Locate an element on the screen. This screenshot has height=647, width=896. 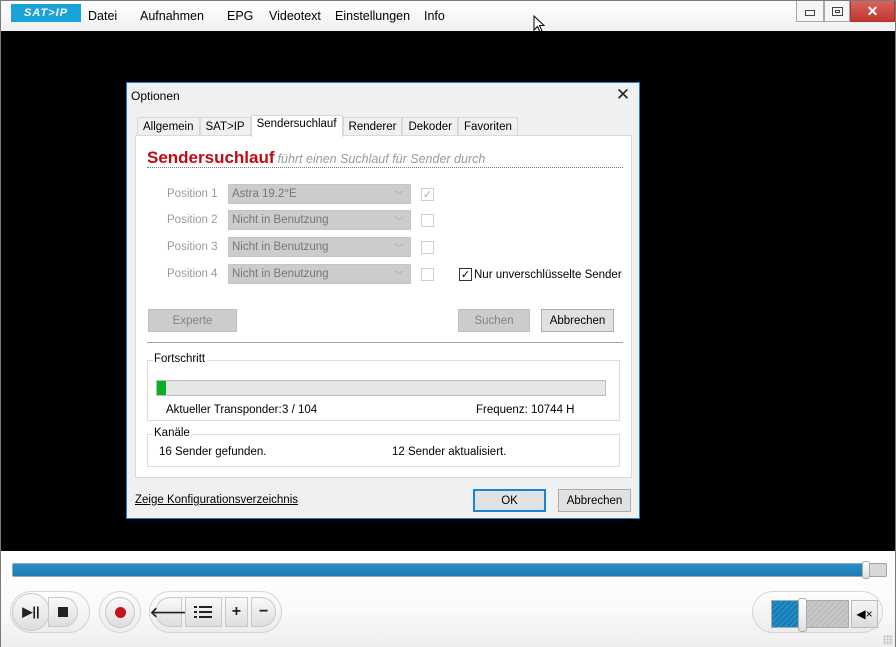
position-3-value: Nicht in Benutzung is located at coordinates (280, 247).